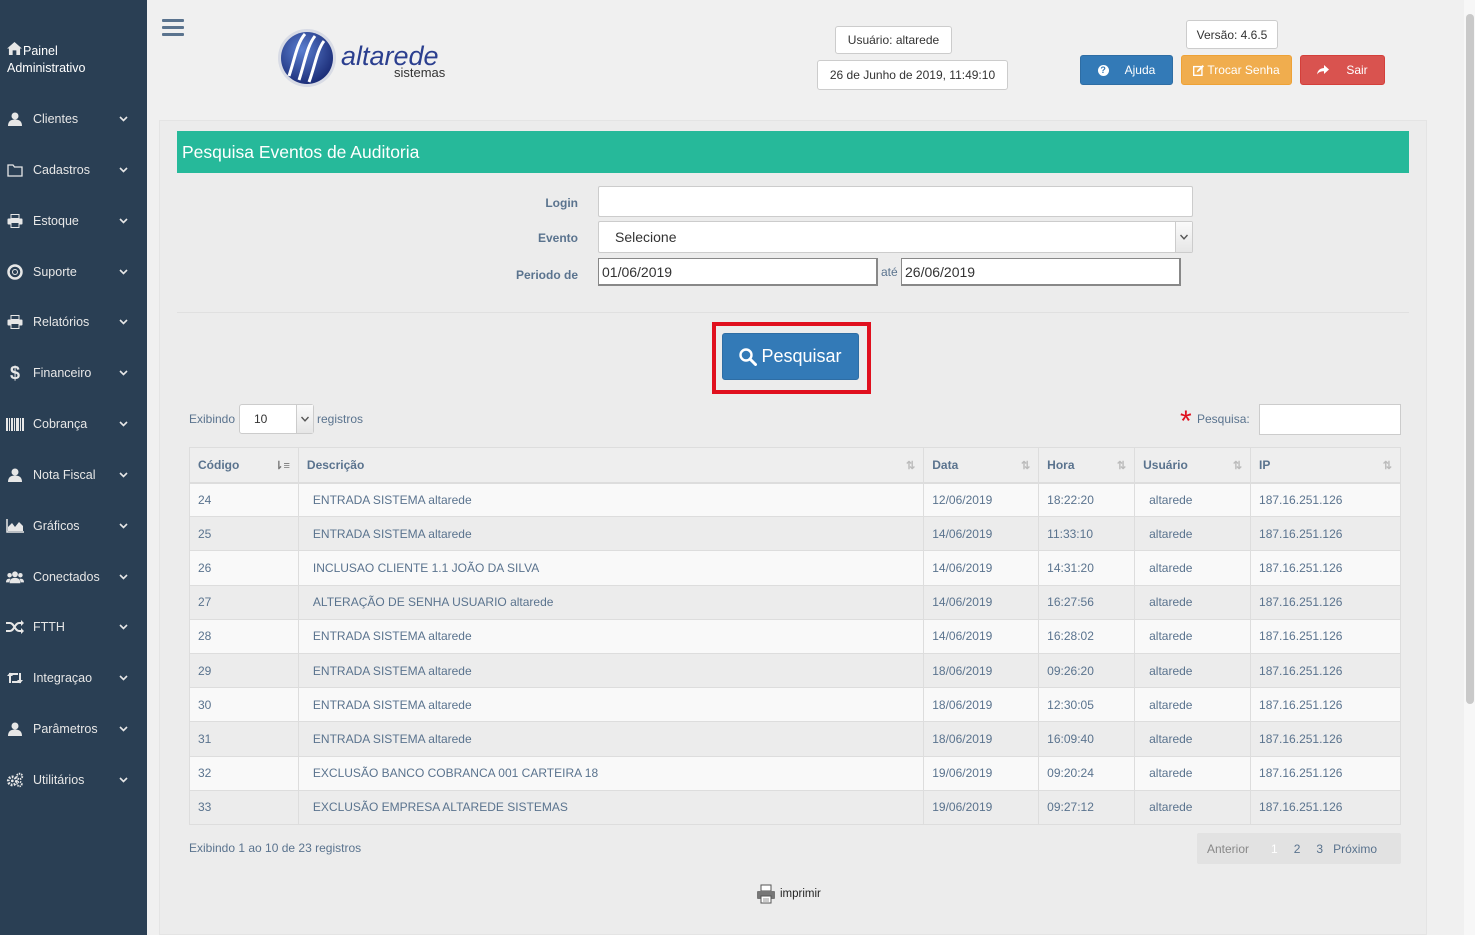  Describe the element at coordinates (981, 602) in the screenshot. I see `table-cell: 14/06/2019` at that location.